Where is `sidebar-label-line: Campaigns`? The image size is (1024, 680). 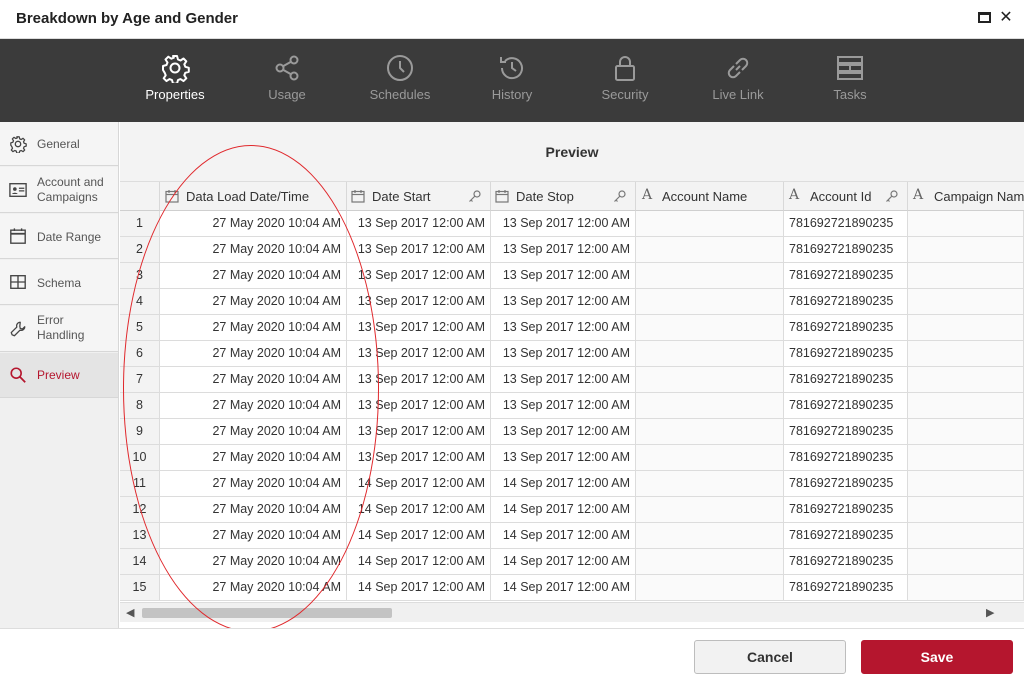
sidebar-label-line: Campaigns is located at coordinates (67, 197).